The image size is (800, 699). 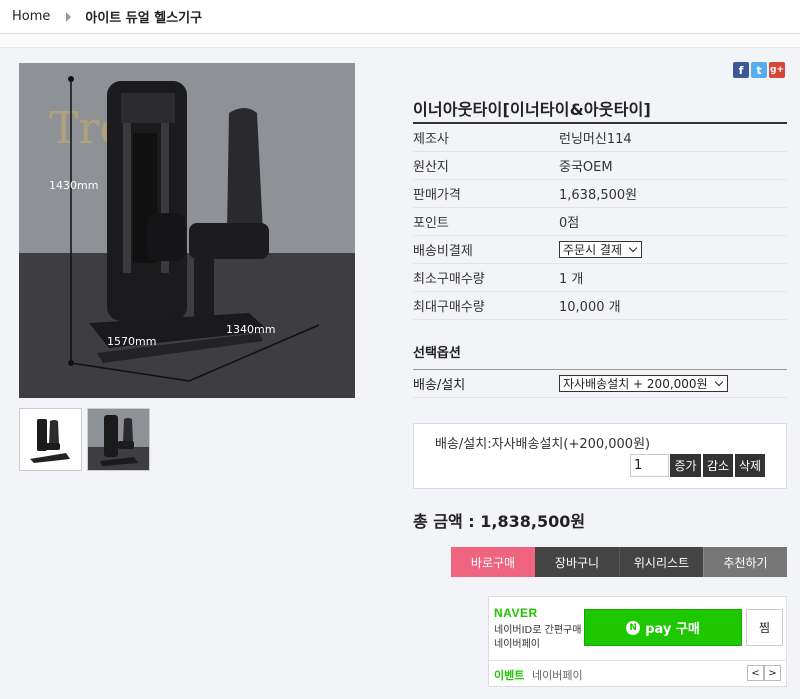 What do you see at coordinates (532, 109) in the screenshot?
I see `product-title: 이너아웃타이[이너타이&아웃타이]` at bounding box center [532, 109].